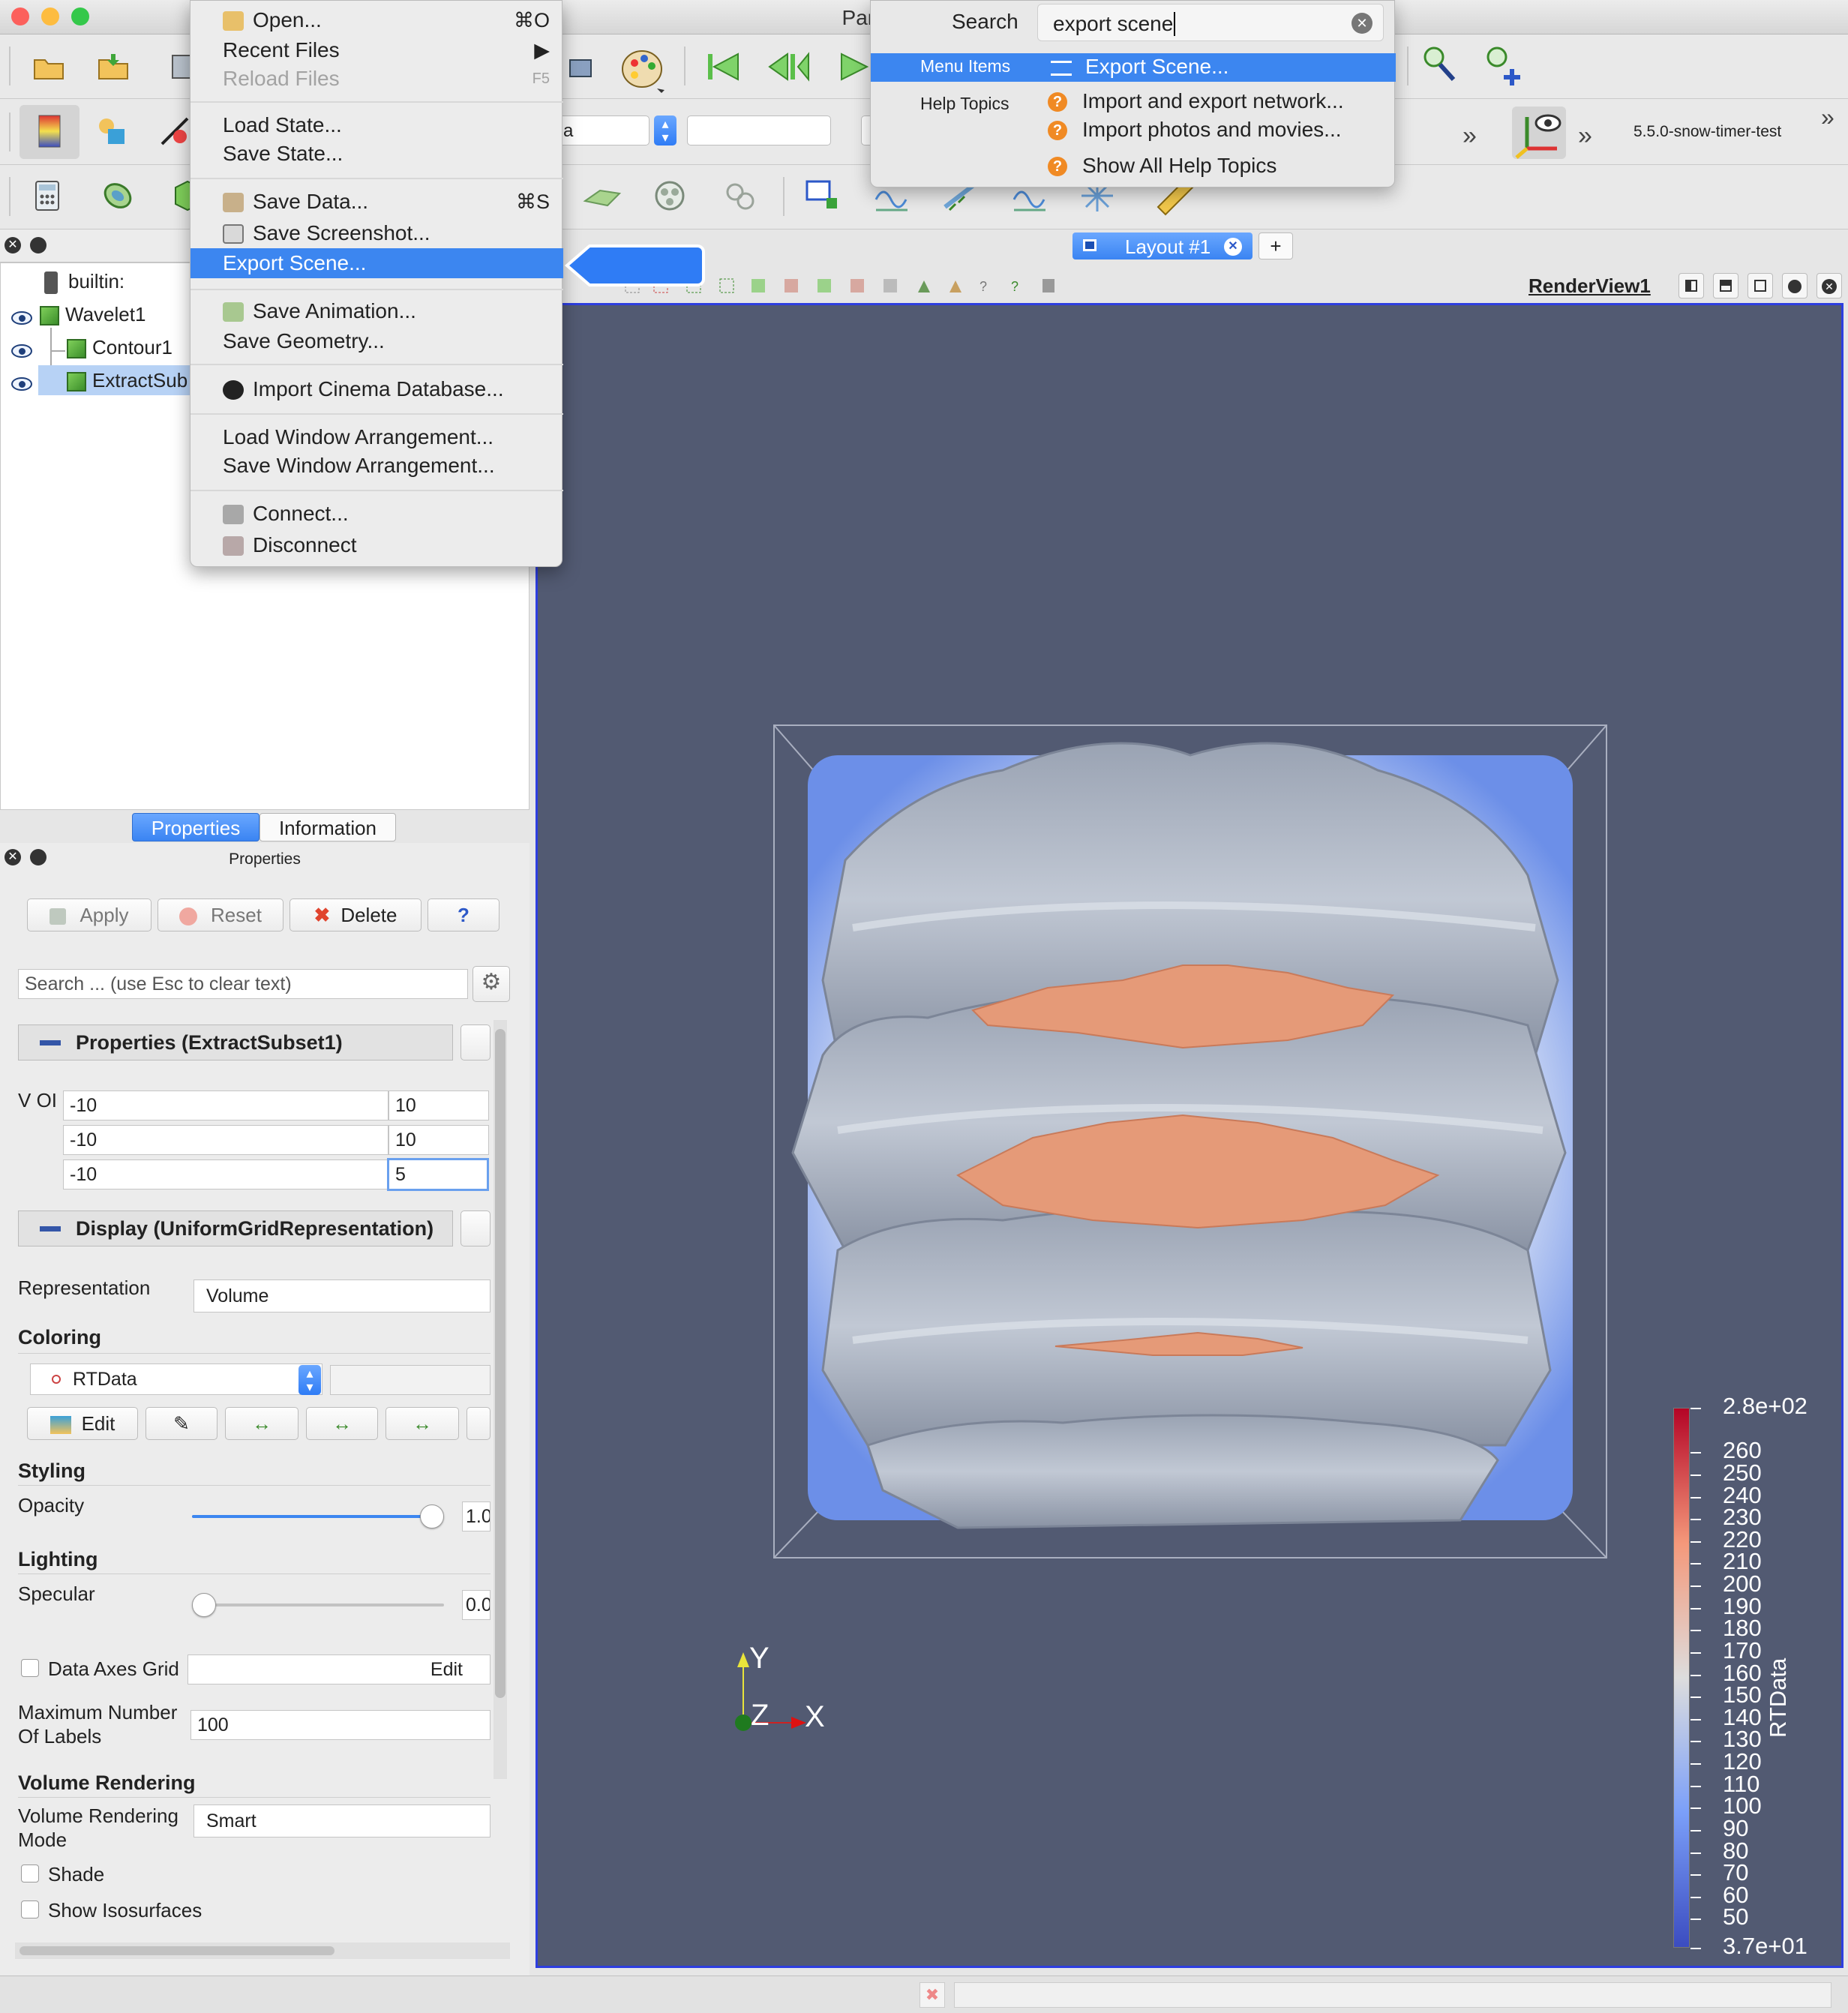 Image resolution: width=1848 pixels, height=2013 pixels. Describe the element at coordinates (221, 915) in the screenshot. I see `reset-button: Reset` at that location.